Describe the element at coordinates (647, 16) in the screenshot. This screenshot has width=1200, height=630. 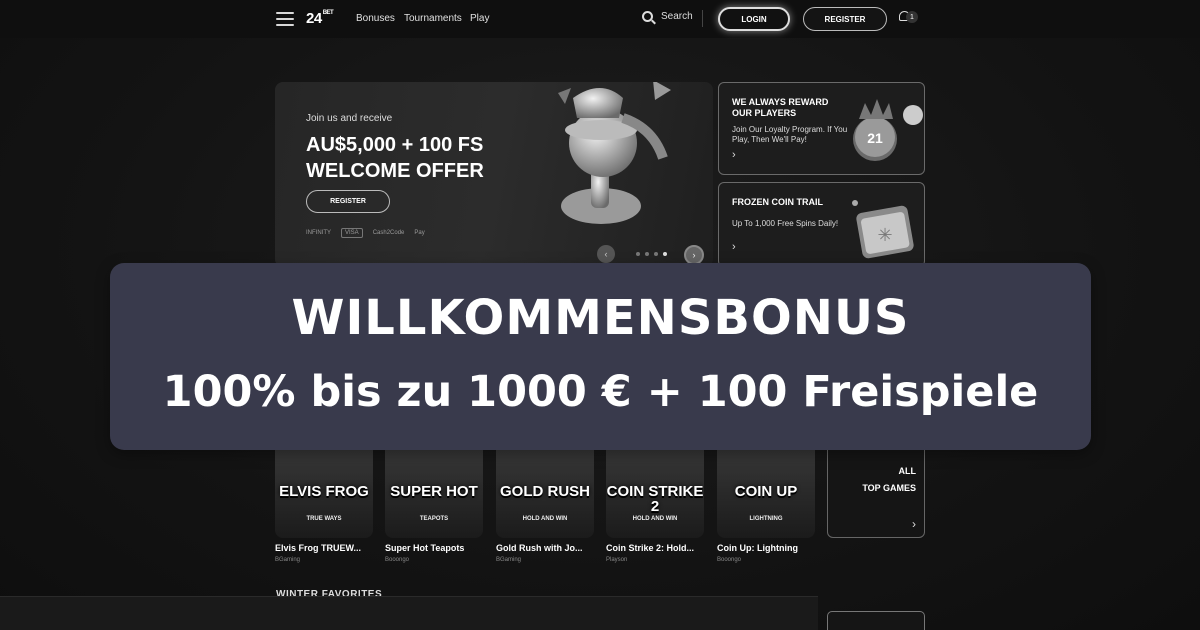
I see `search-icon` at that location.